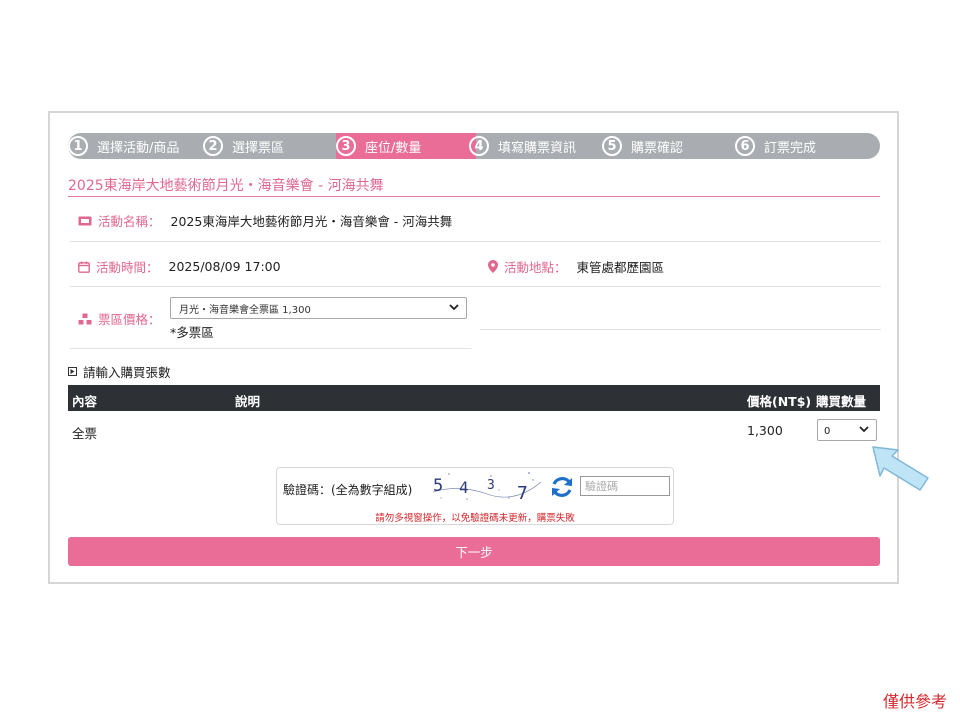  I want to click on step-label: 選擇票區, so click(258, 148).